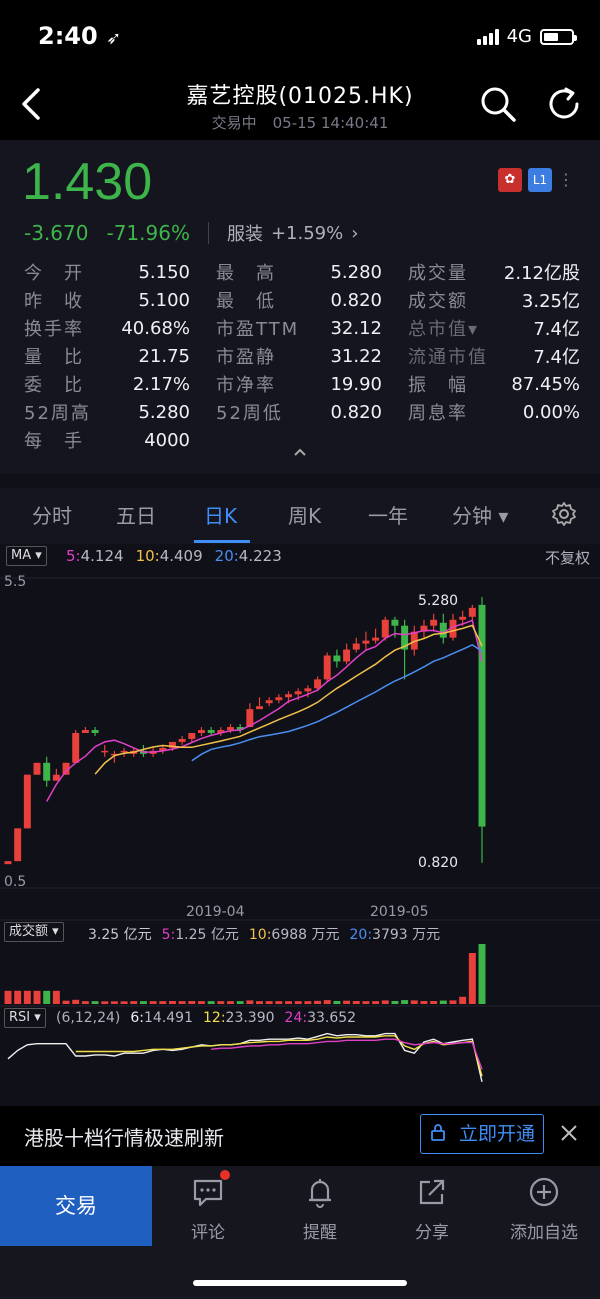  What do you see at coordinates (300, 35) in the screenshot?
I see `status-bar: 2:40 ➶ 4G` at bounding box center [300, 35].